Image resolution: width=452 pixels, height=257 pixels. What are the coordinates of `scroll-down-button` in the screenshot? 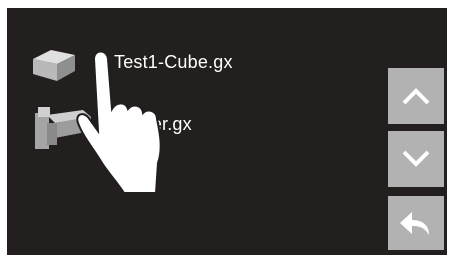 It's located at (416, 159).